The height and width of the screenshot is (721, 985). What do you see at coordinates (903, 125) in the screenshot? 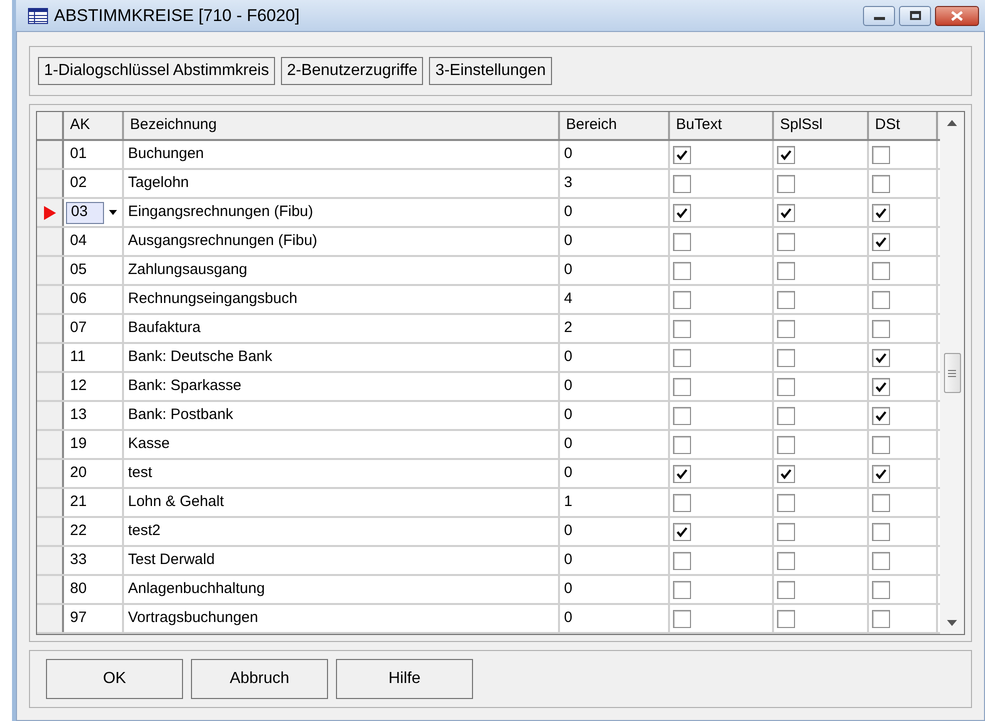
I see `column-header: DSt` at bounding box center [903, 125].